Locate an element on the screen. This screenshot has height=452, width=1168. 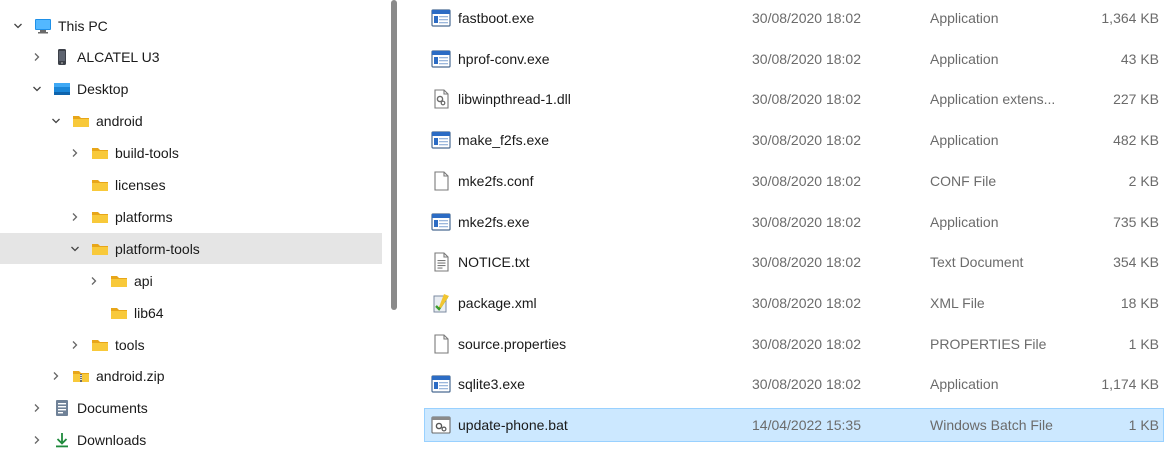
file-name: libwinpthread-1.dll is located at coordinates (514, 99).